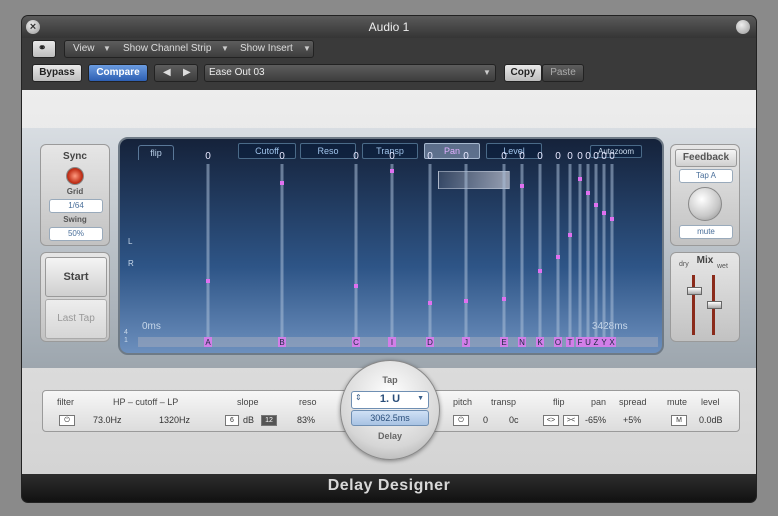  What do you see at coordinates (694, 291) in the screenshot?
I see `dry-slider-handle` at bounding box center [694, 291].